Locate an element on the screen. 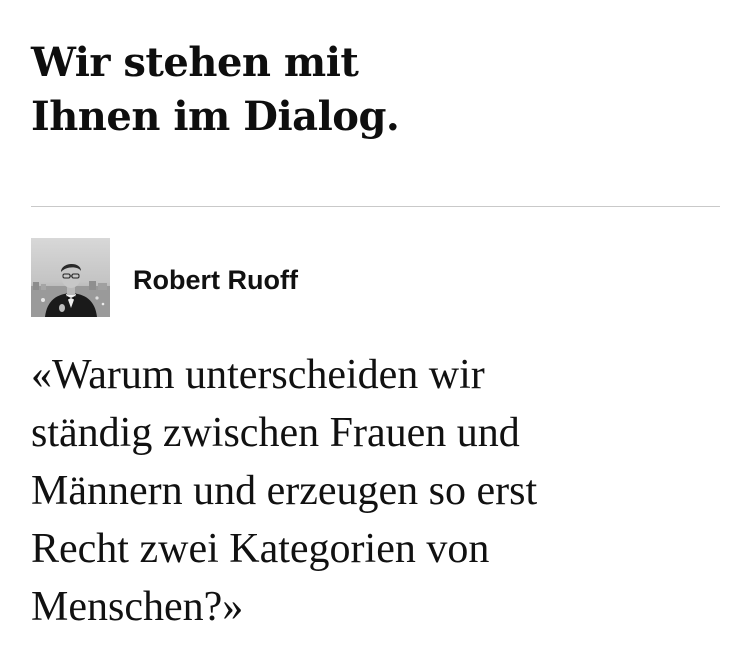 Image resolution: width=750 pixels, height=651 pixels. avatar is located at coordinates (70, 277).